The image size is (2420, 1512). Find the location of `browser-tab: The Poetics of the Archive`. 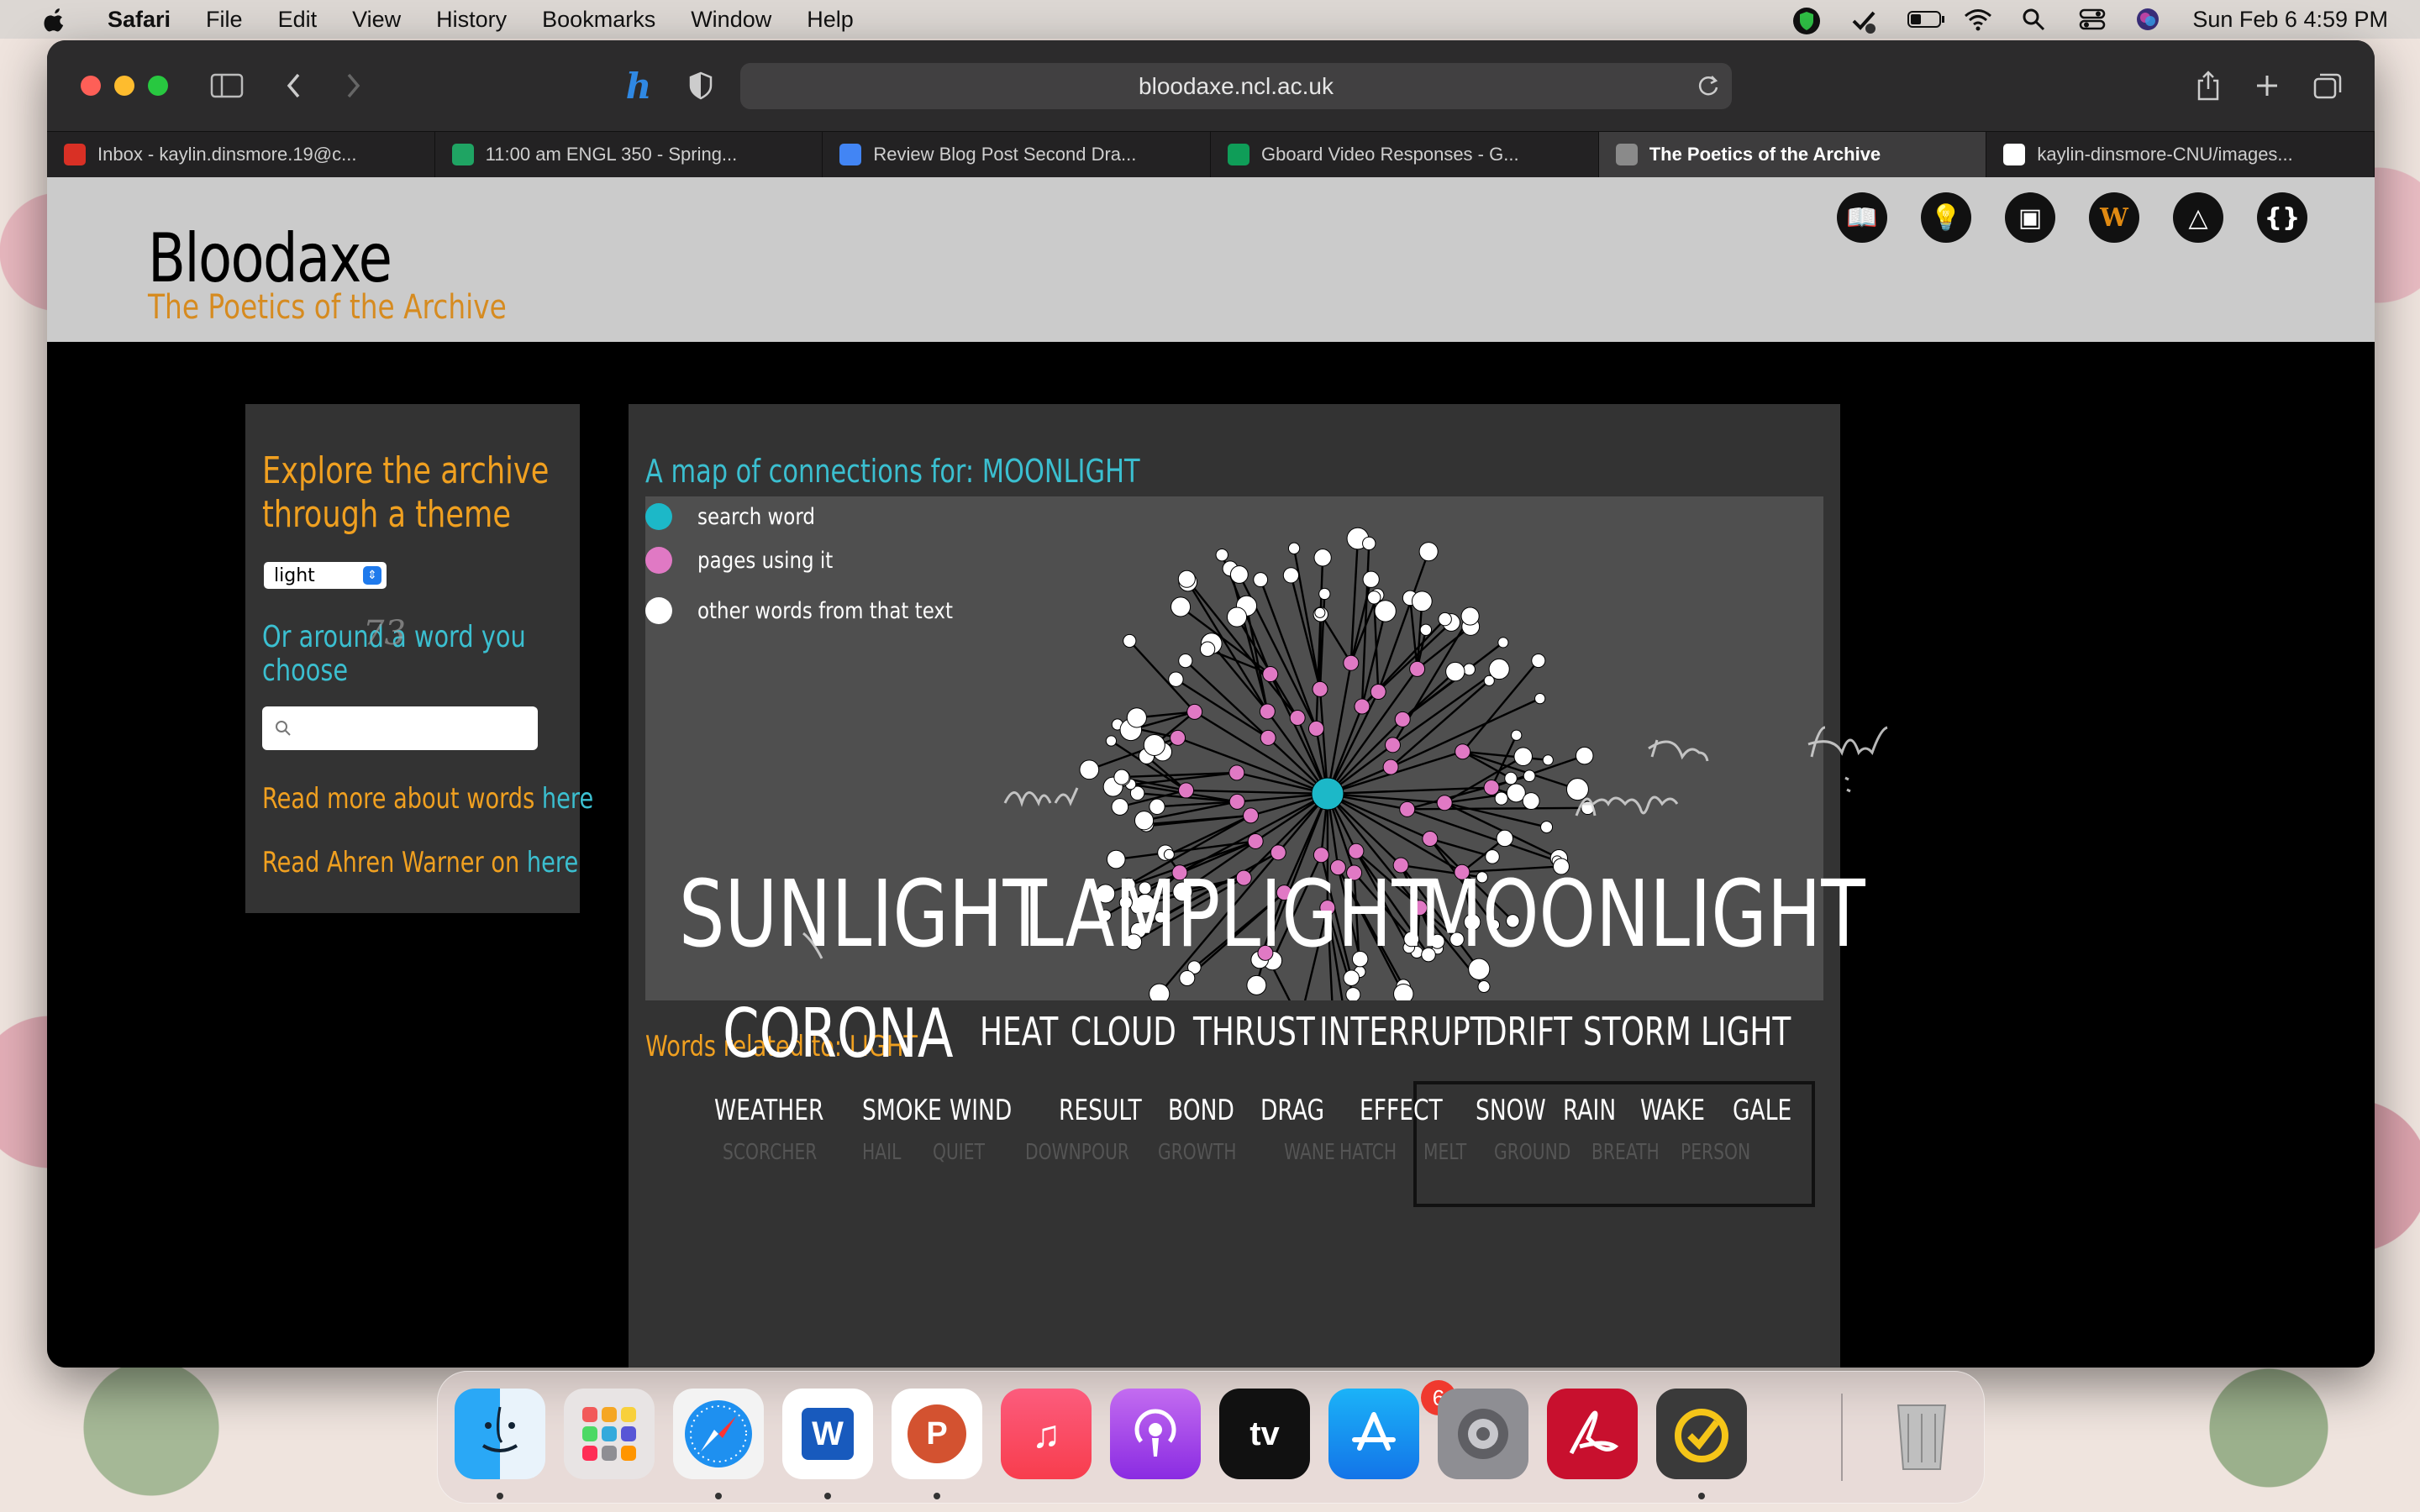

browser-tab: The Poetics of the Archive is located at coordinates (1793, 154).